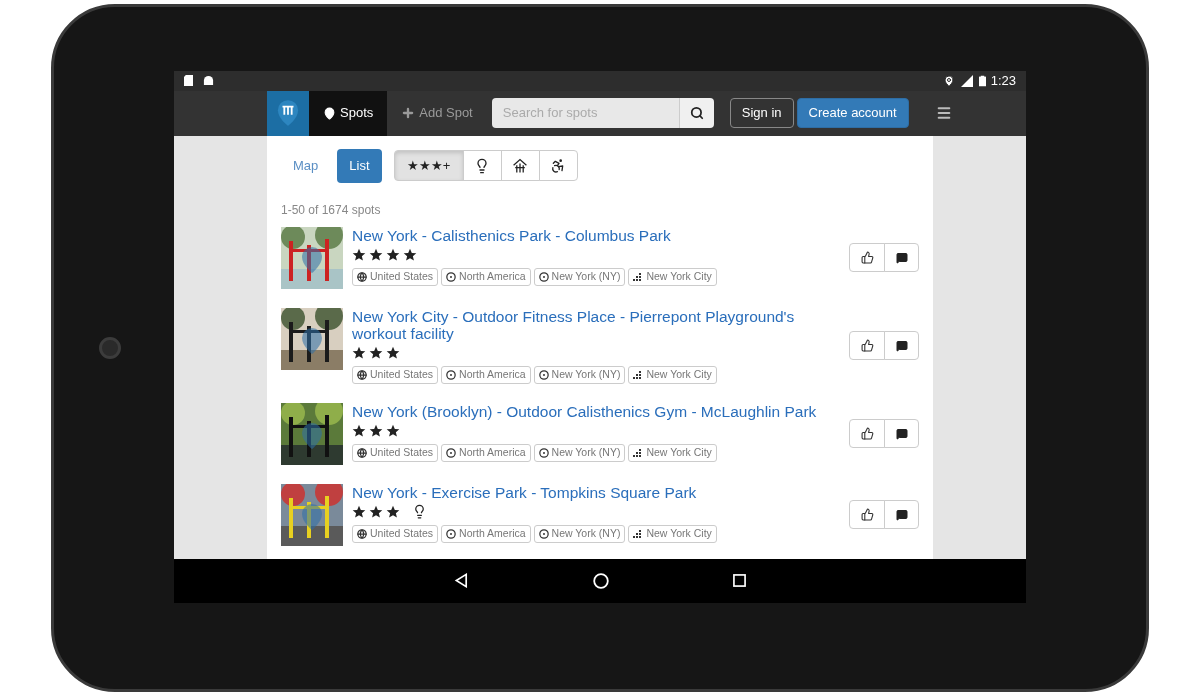  Describe the element at coordinates (461, 580) in the screenshot. I see `back-icon` at that location.